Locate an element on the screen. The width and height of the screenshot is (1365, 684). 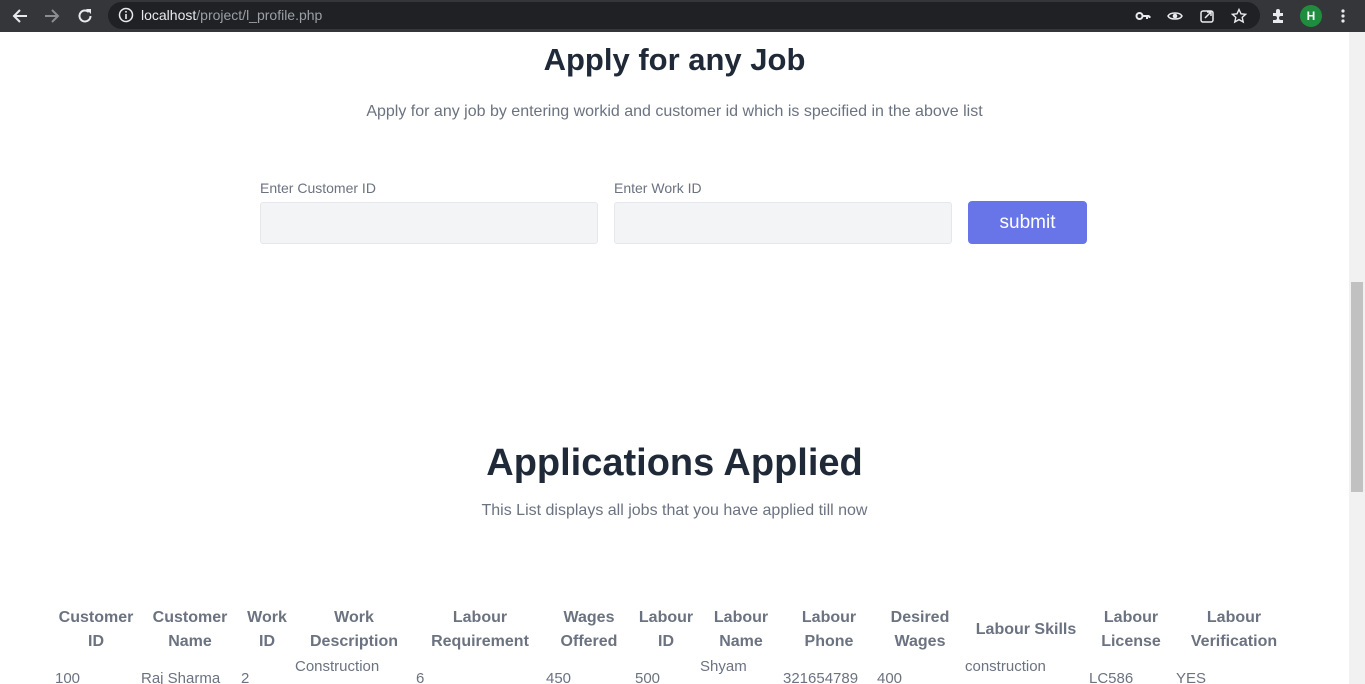
page-scrollbar is located at coordinates (1357, 358).